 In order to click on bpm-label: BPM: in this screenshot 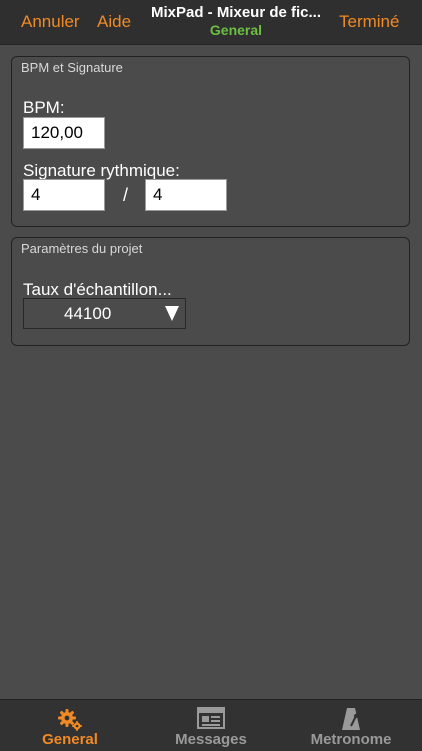, I will do `click(44, 107)`.